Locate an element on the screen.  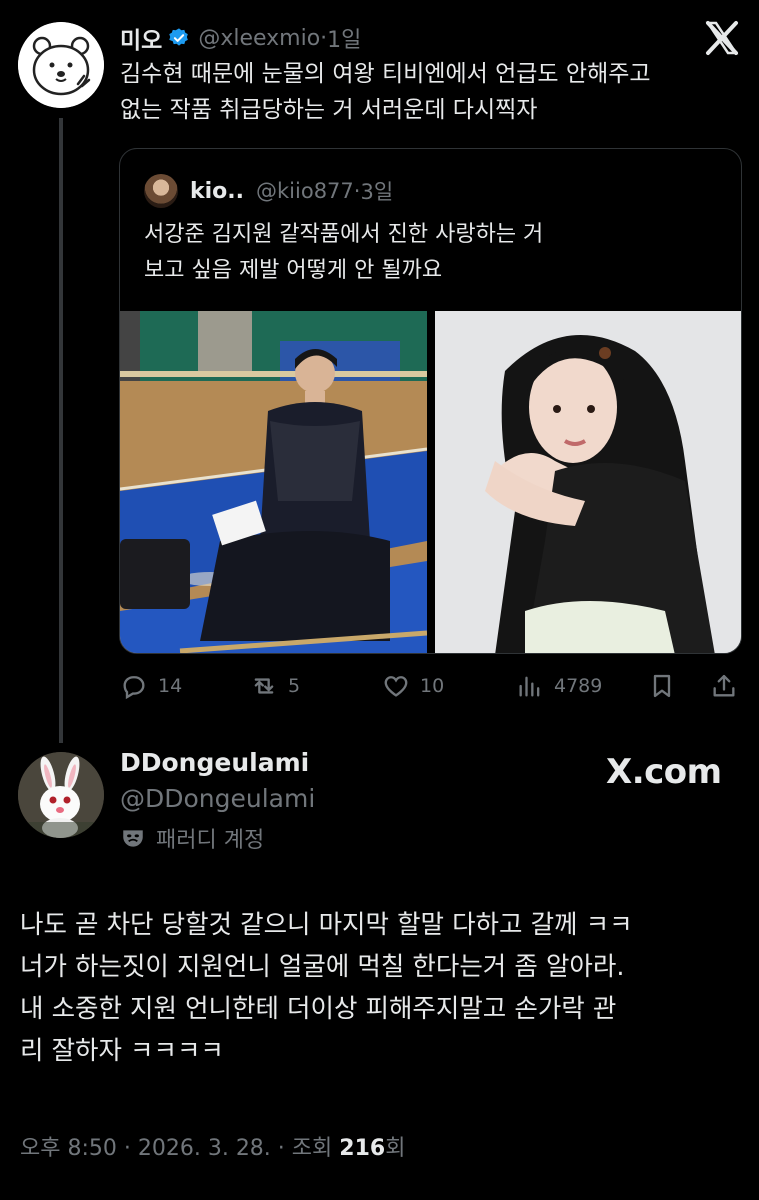
quote-text-line: 보고 싶음 제발 어떻게 안 될까요 is located at coordinates (293, 270).